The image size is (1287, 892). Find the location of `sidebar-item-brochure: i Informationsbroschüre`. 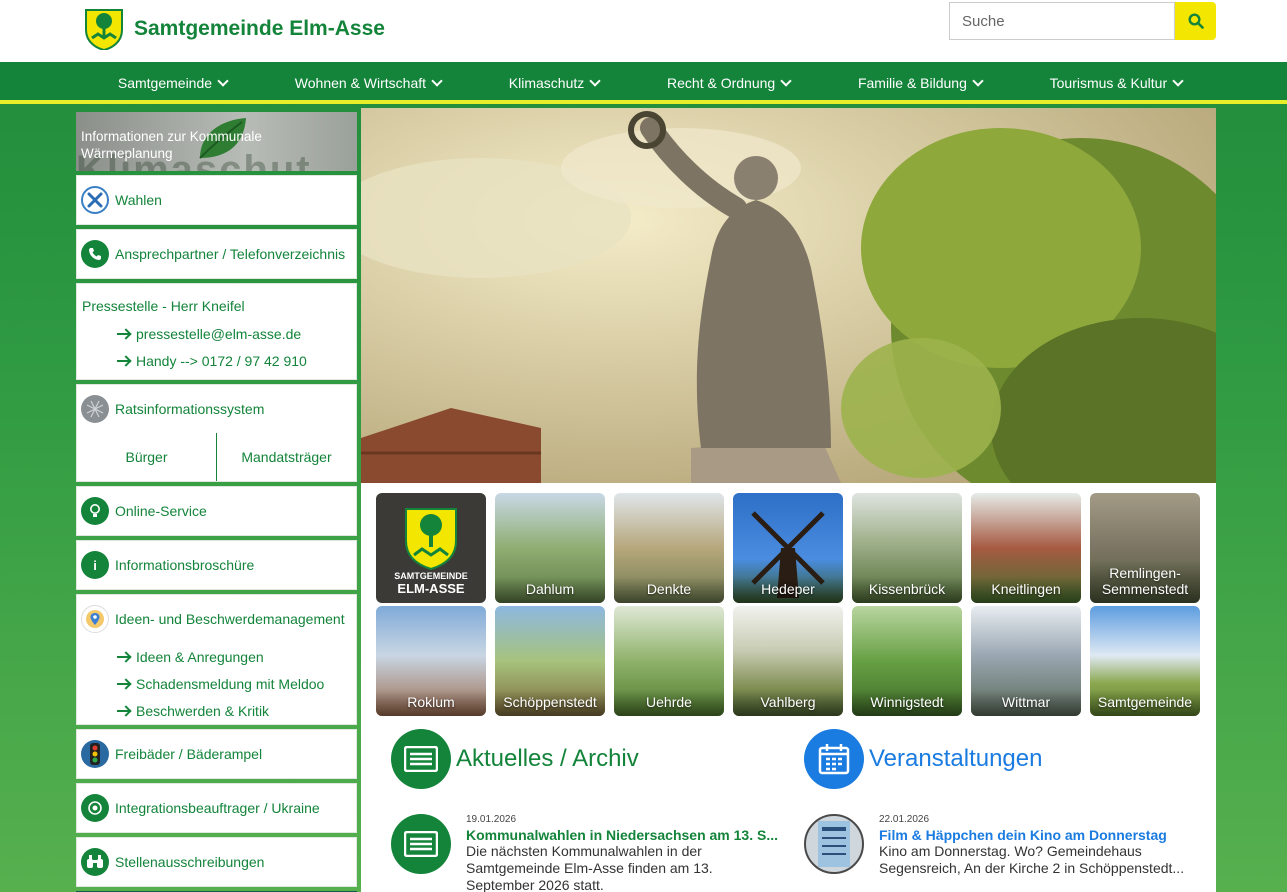

sidebar-item-brochure: i Informationsbroschüre is located at coordinates (216, 565).